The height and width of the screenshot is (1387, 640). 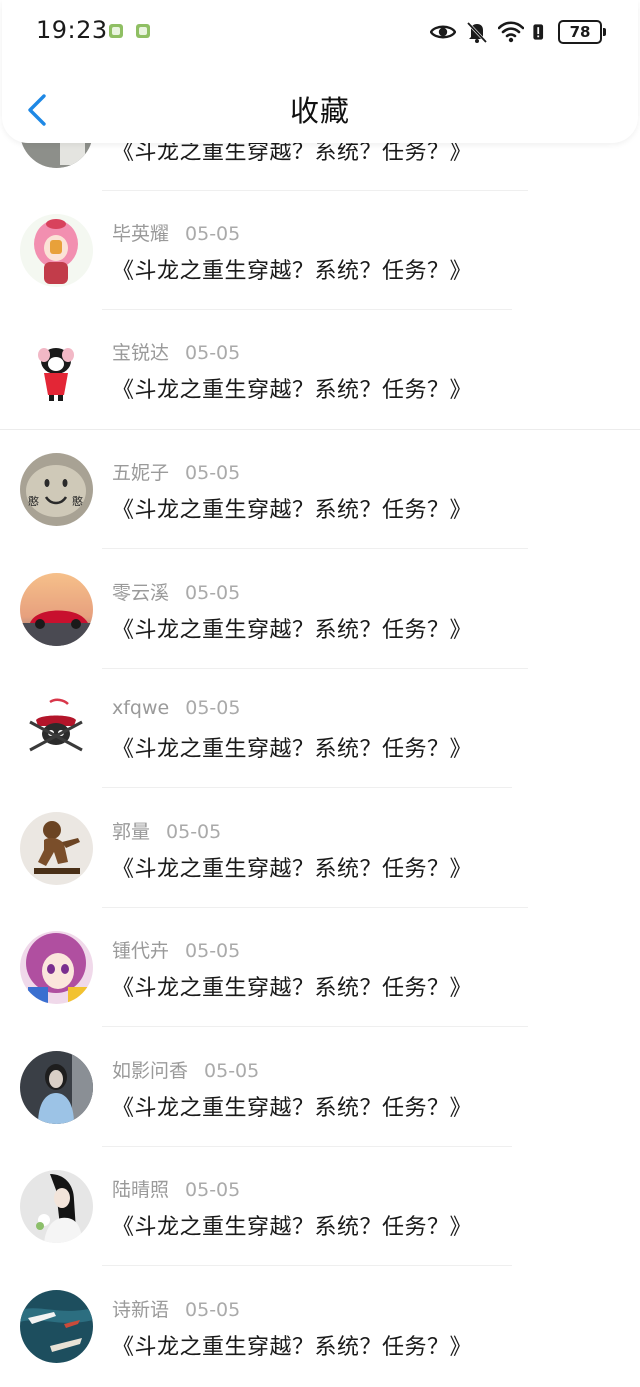 I want to click on item-user: 如影问香, so click(x=150, y=1071).